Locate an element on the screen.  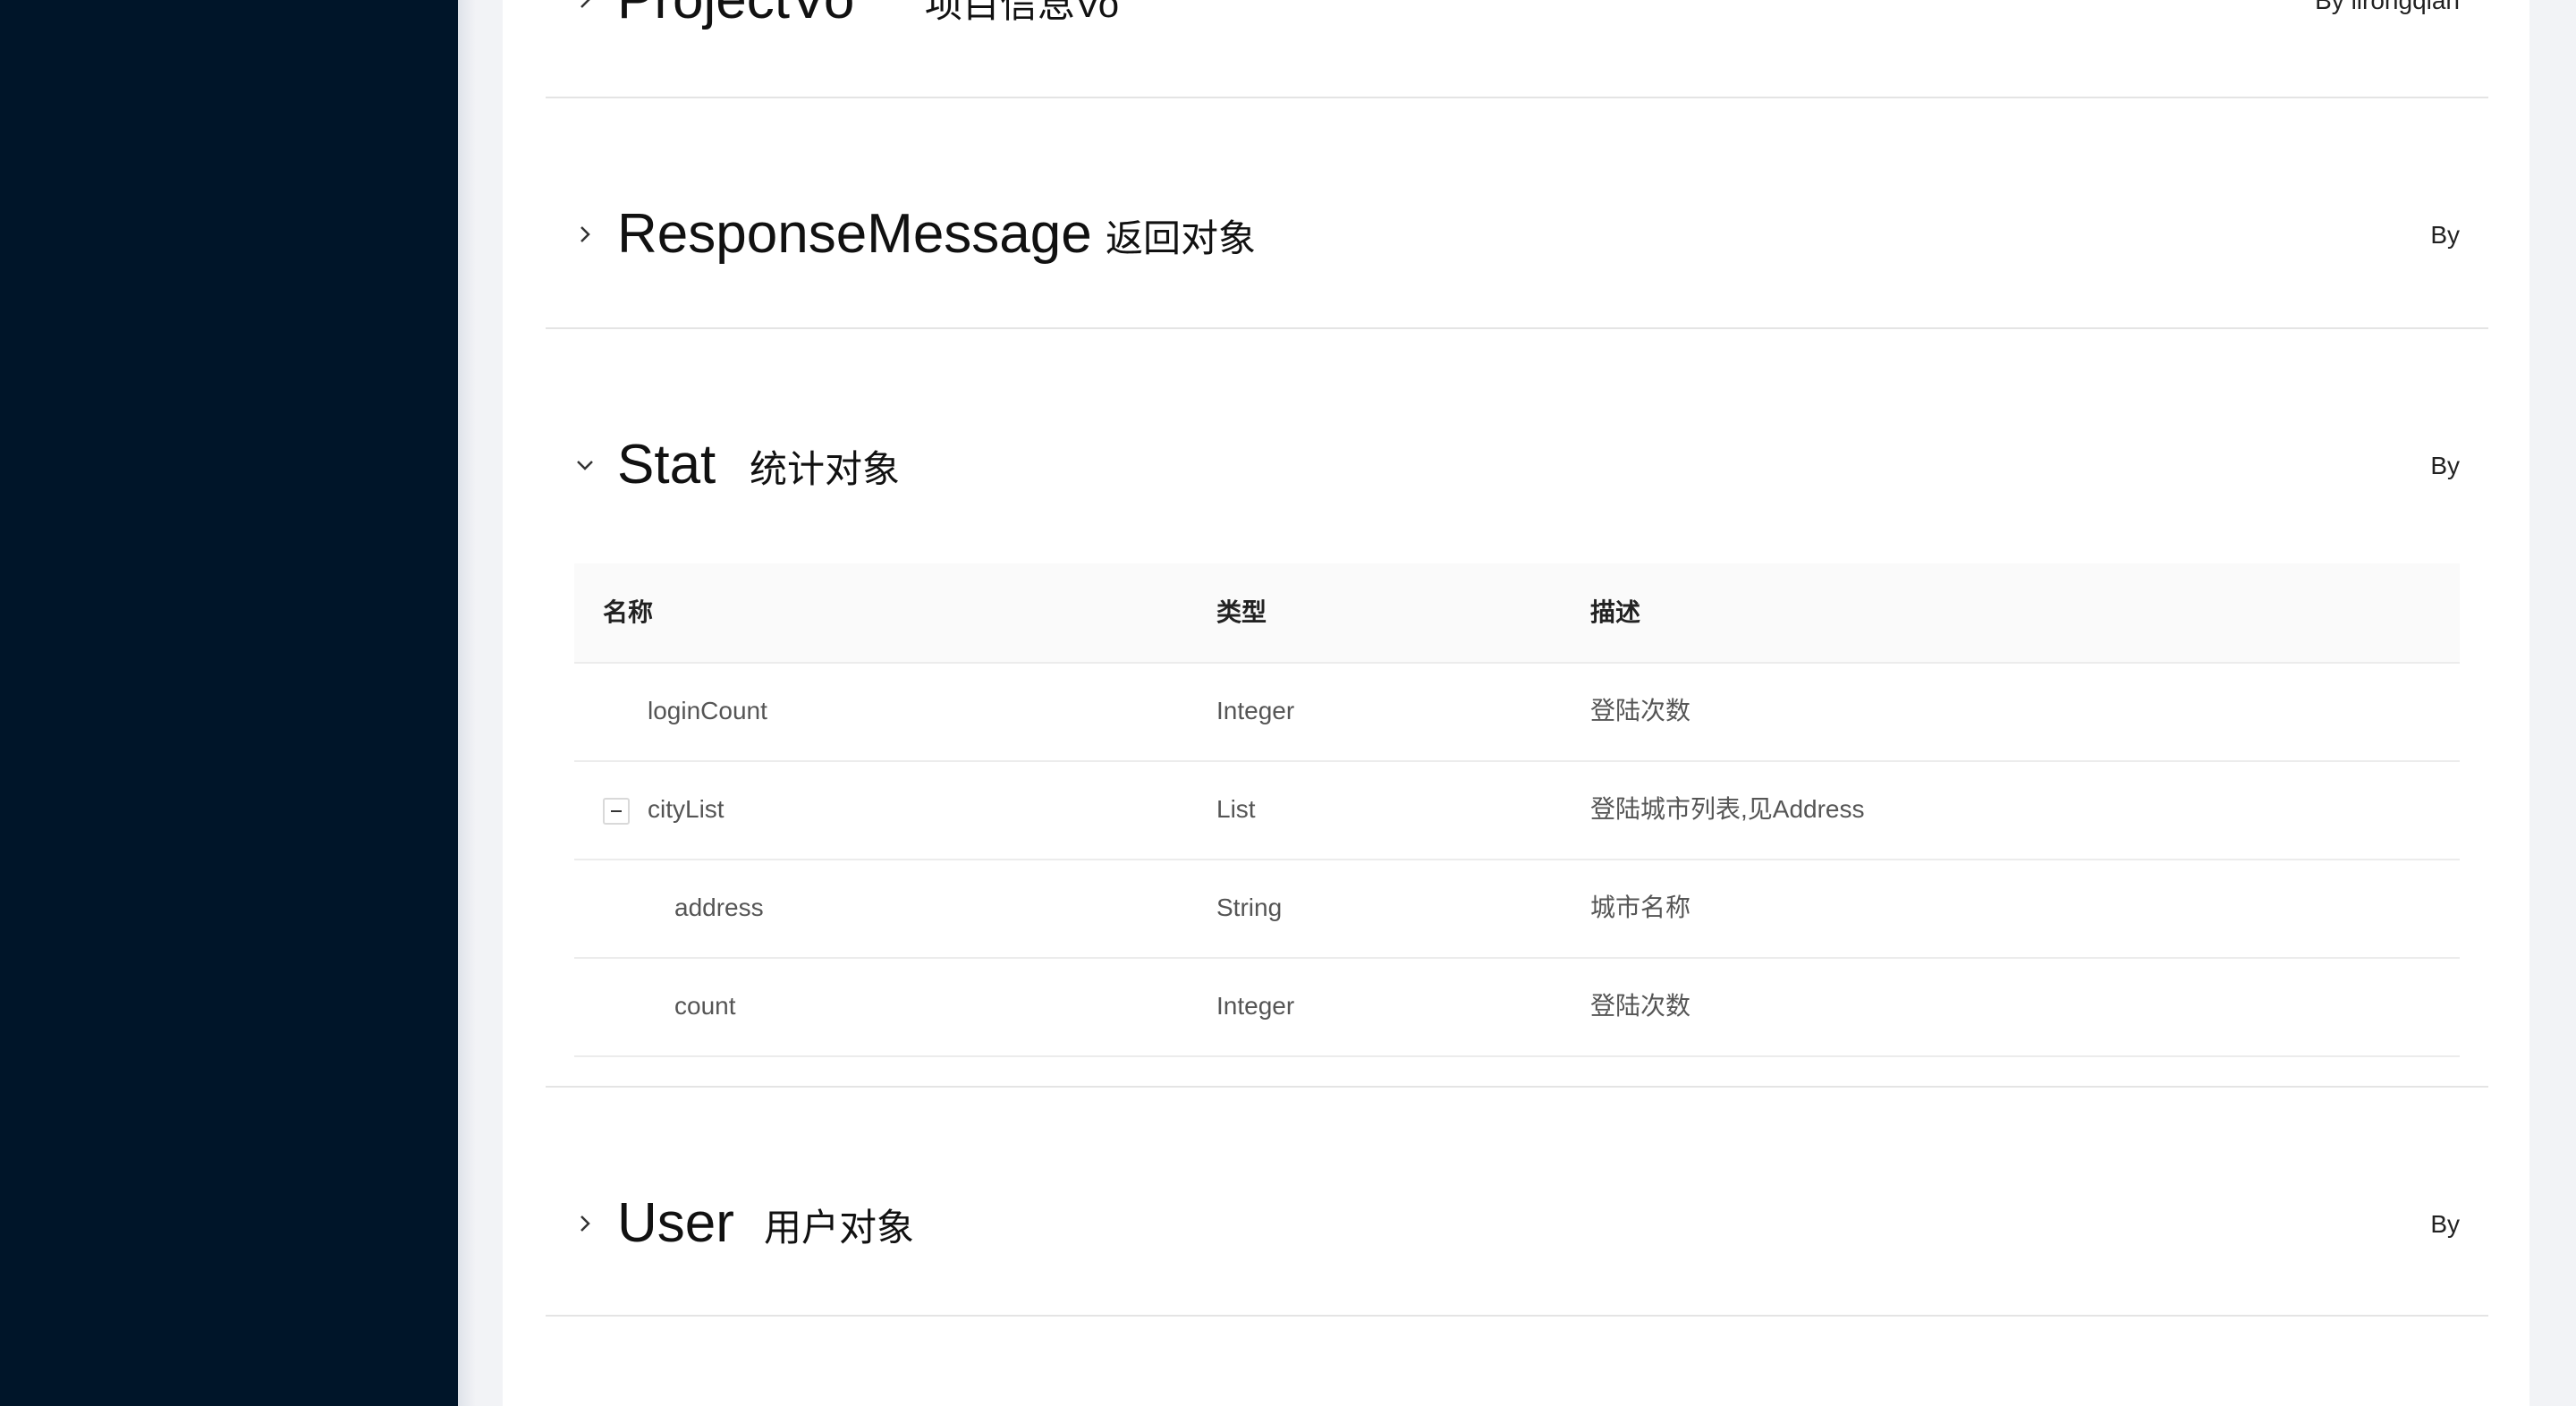
column-header-description: 描述 is located at coordinates (1615, 612).